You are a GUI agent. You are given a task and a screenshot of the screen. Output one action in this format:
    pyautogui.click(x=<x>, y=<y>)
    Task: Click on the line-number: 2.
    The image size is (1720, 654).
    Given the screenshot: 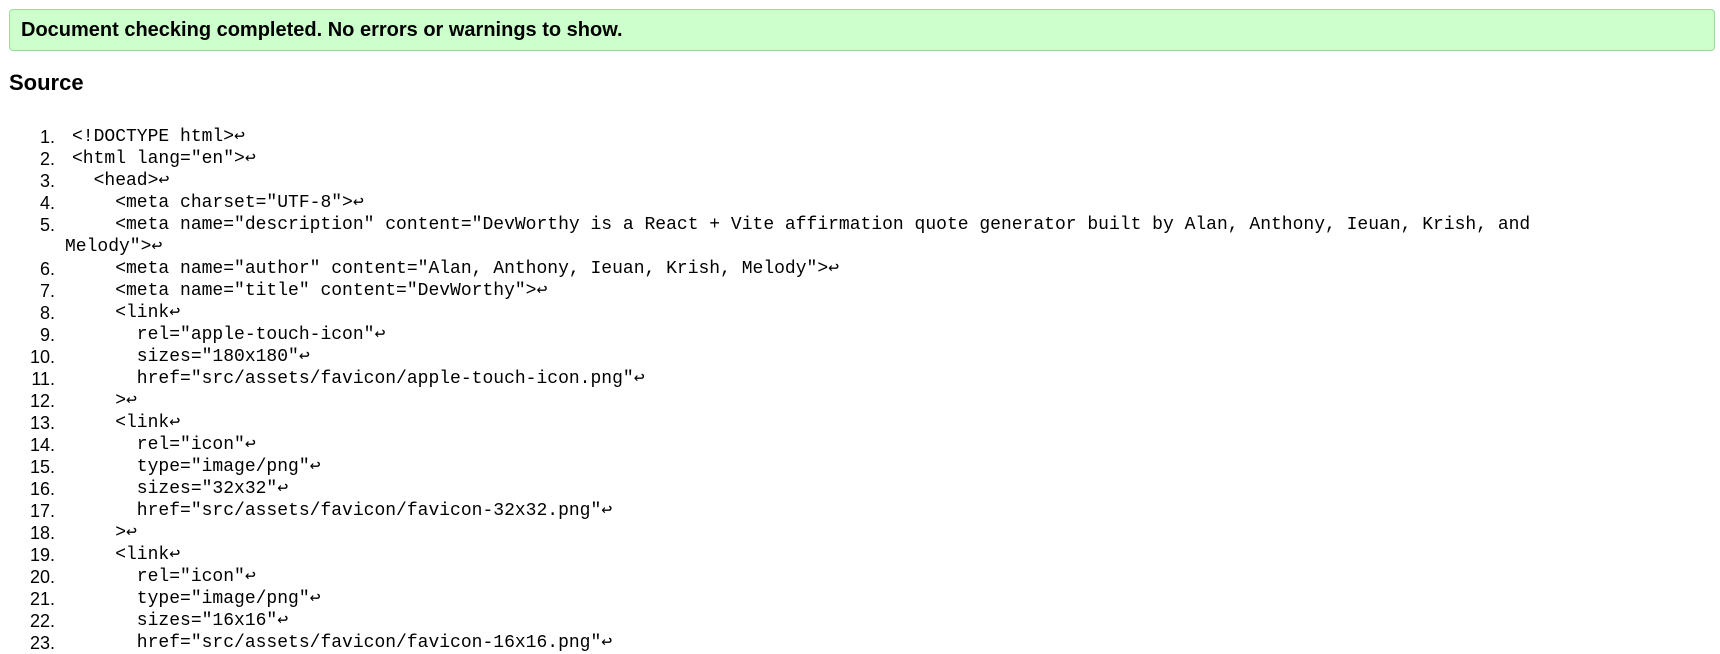 What is the action you would take?
    pyautogui.click(x=47, y=159)
    